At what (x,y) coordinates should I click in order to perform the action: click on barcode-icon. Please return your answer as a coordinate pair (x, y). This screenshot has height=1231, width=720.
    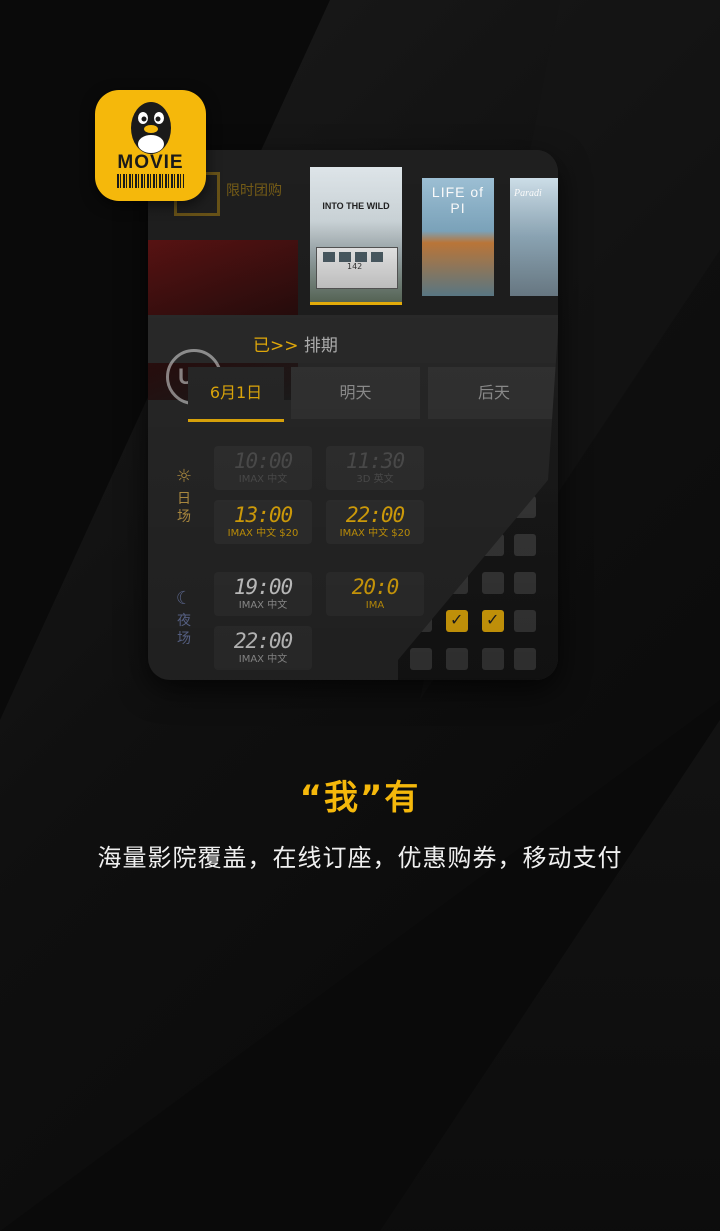
    Looking at the image, I should click on (150, 181).